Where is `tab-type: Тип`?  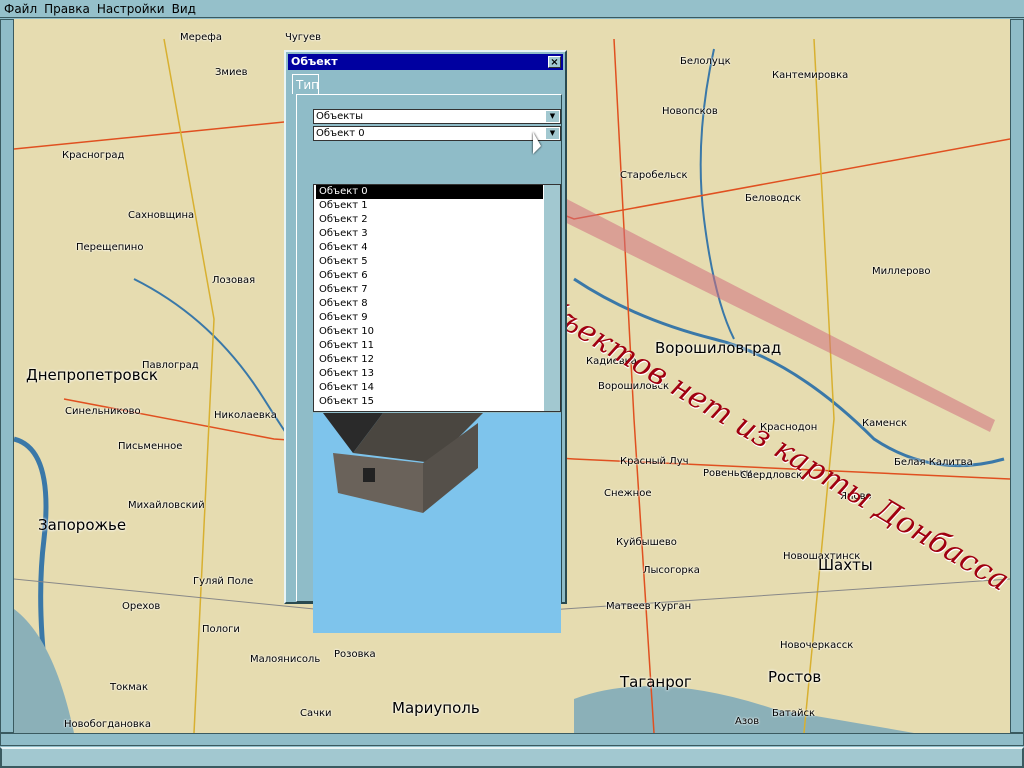
tab-type: Тип is located at coordinates (305, 84).